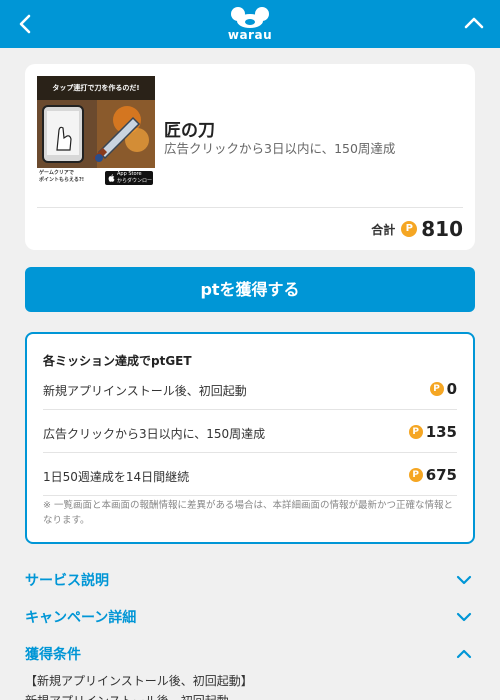 The height and width of the screenshot is (700, 500). Describe the element at coordinates (62, 176) in the screenshot. I see `thumbnail-caption: ゲームクリアで ポイントもらえる?!` at that location.